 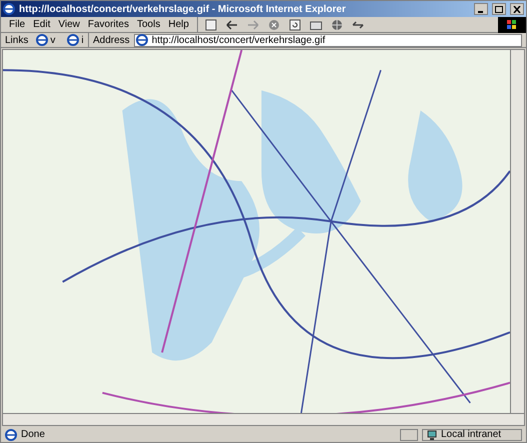 I want to click on browser-icon, so click(x=9, y=9).